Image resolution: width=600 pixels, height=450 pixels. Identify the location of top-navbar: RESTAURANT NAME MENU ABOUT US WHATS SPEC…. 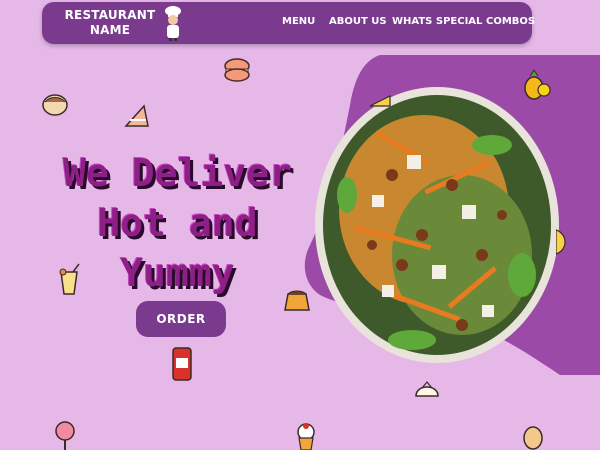
(288, 23).